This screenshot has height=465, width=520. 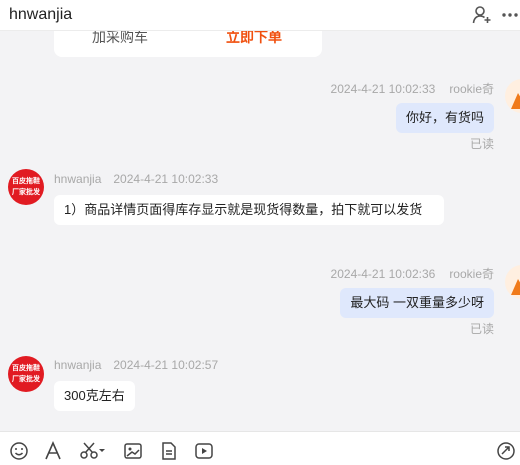 I want to click on message-meta: hnwanjia 2024-4-21 10:02:57, so click(x=136, y=365).